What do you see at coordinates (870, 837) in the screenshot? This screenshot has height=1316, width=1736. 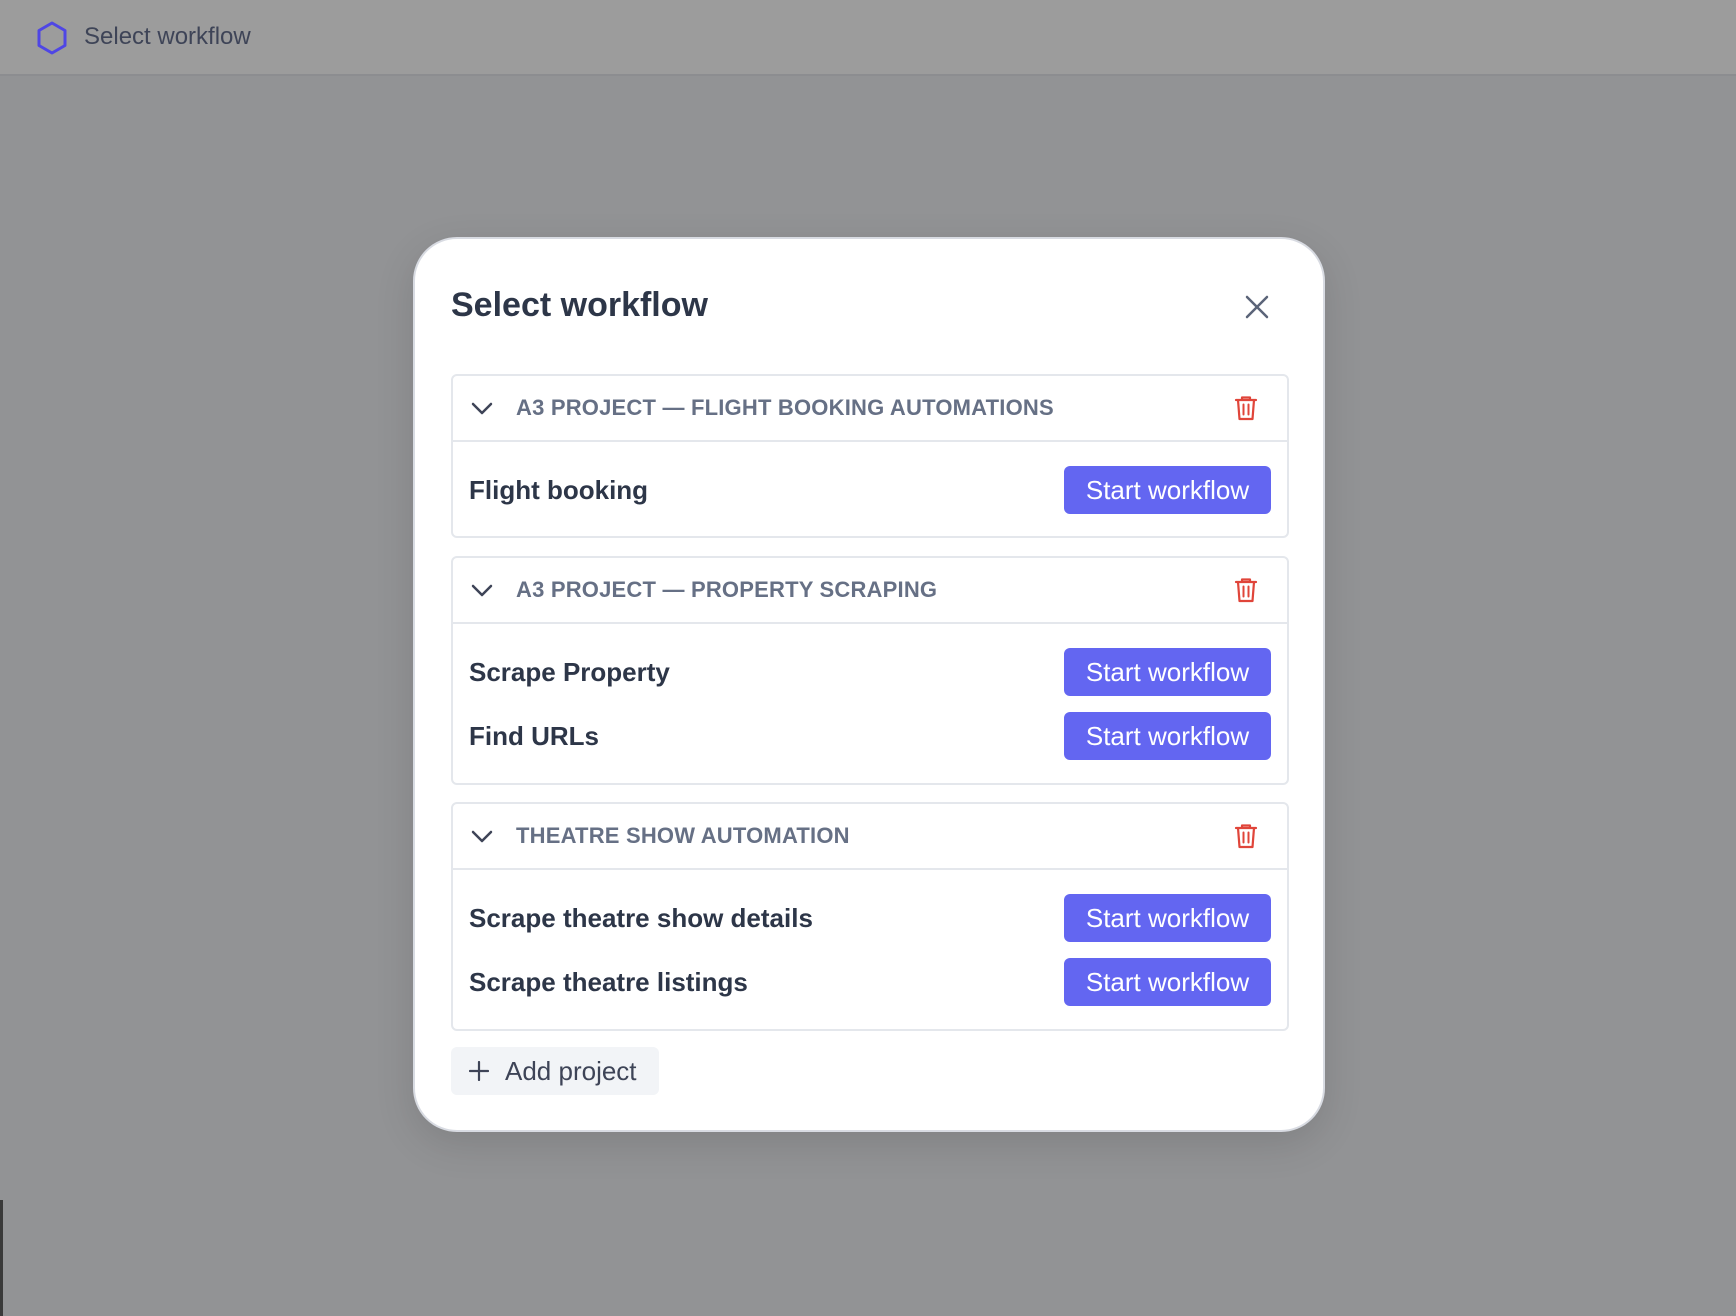 I see `project-header: THEATRE SHOW AUTOMATION` at bounding box center [870, 837].